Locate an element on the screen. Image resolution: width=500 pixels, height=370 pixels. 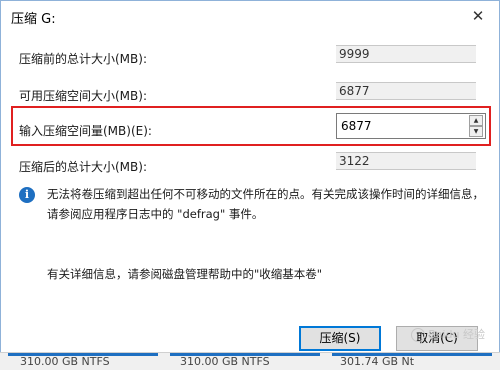
shrink-amount-input: 6877 is located at coordinates (356, 126).